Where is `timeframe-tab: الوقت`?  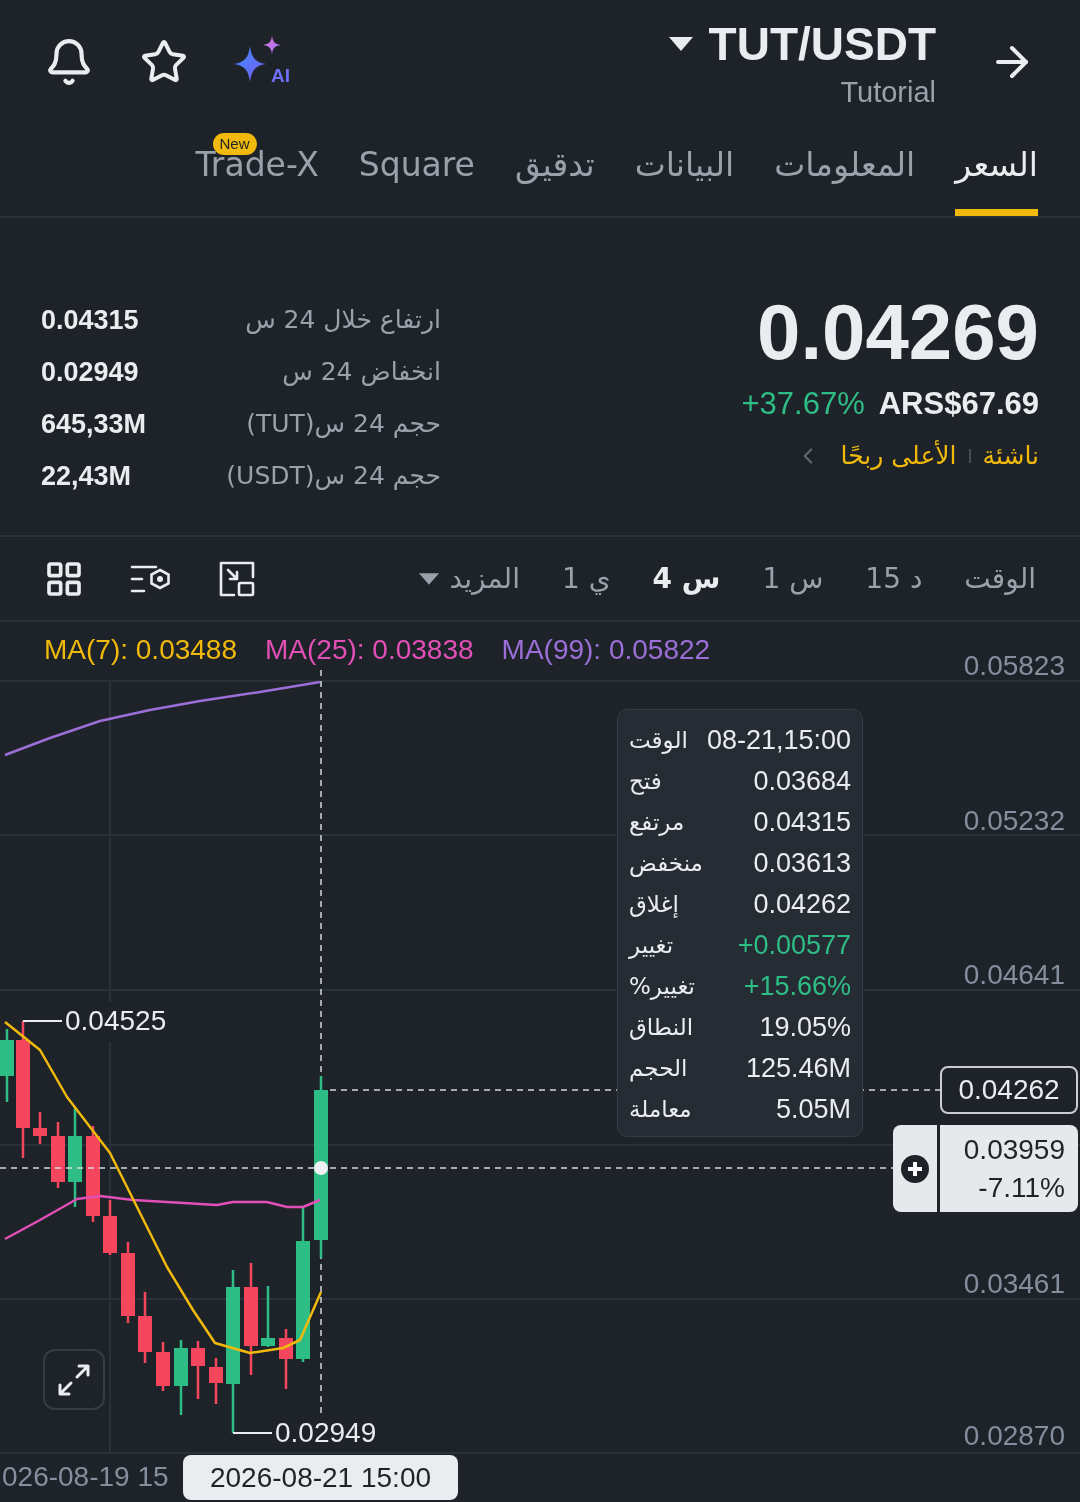 timeframe-tab: الوقت is located at coordinates (1000, 578).